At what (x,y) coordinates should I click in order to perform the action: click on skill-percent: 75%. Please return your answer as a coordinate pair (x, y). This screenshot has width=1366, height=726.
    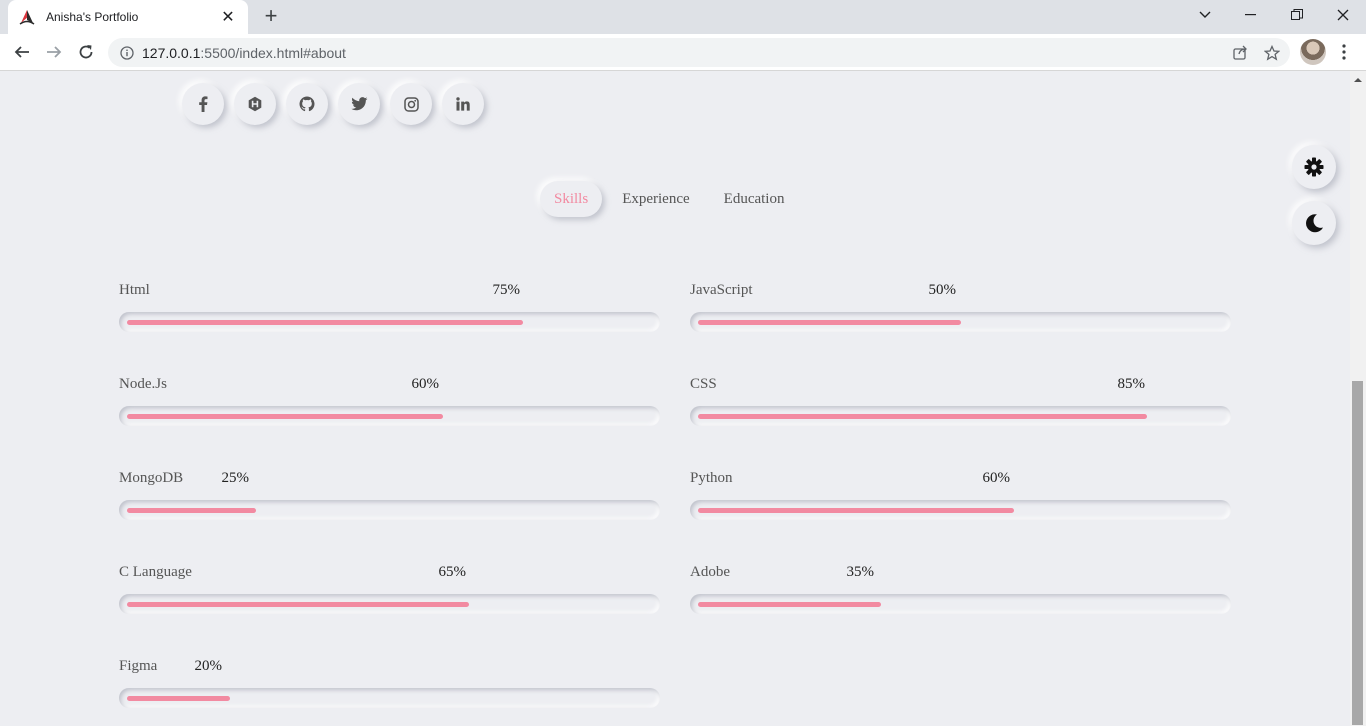
    Looking at the image, I should click on (506, 290).